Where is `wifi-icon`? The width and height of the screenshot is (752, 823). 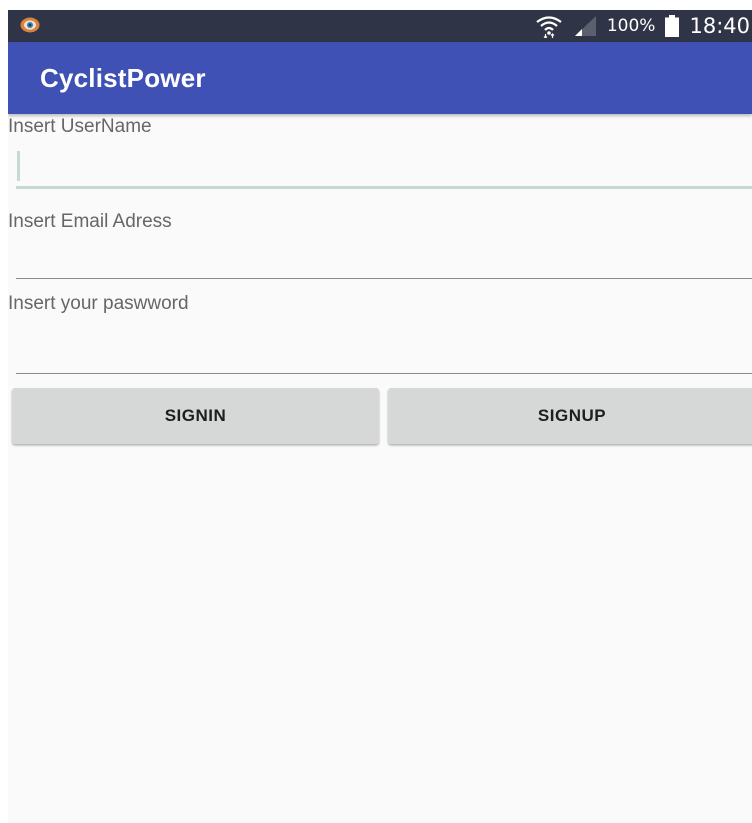
wifi-icon is located at coordinates (549, 27).